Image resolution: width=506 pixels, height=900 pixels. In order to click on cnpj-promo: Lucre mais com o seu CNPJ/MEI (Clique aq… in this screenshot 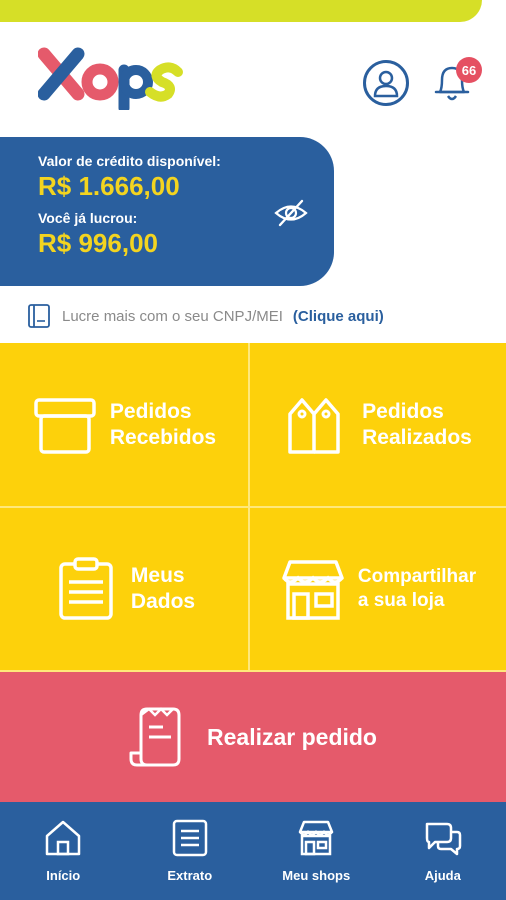, I will do `click(205, 316)`.